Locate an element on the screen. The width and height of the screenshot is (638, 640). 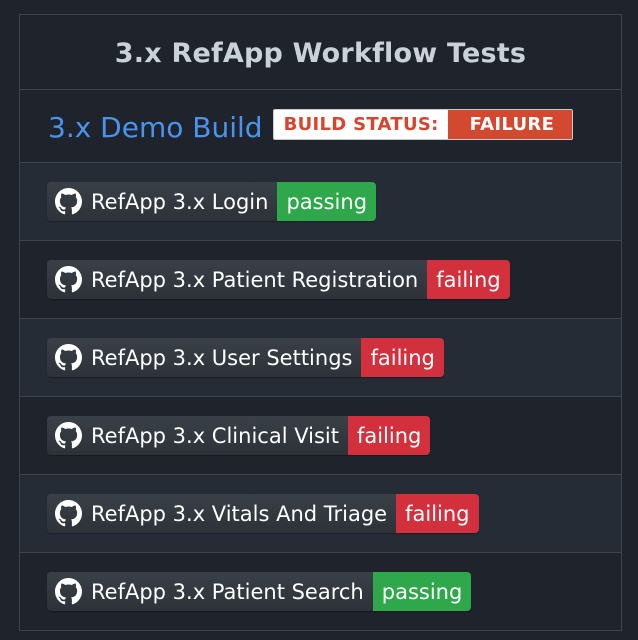
workflow-badge-login: RefApp 3.x Login passing is located at coordinates (212, 201).